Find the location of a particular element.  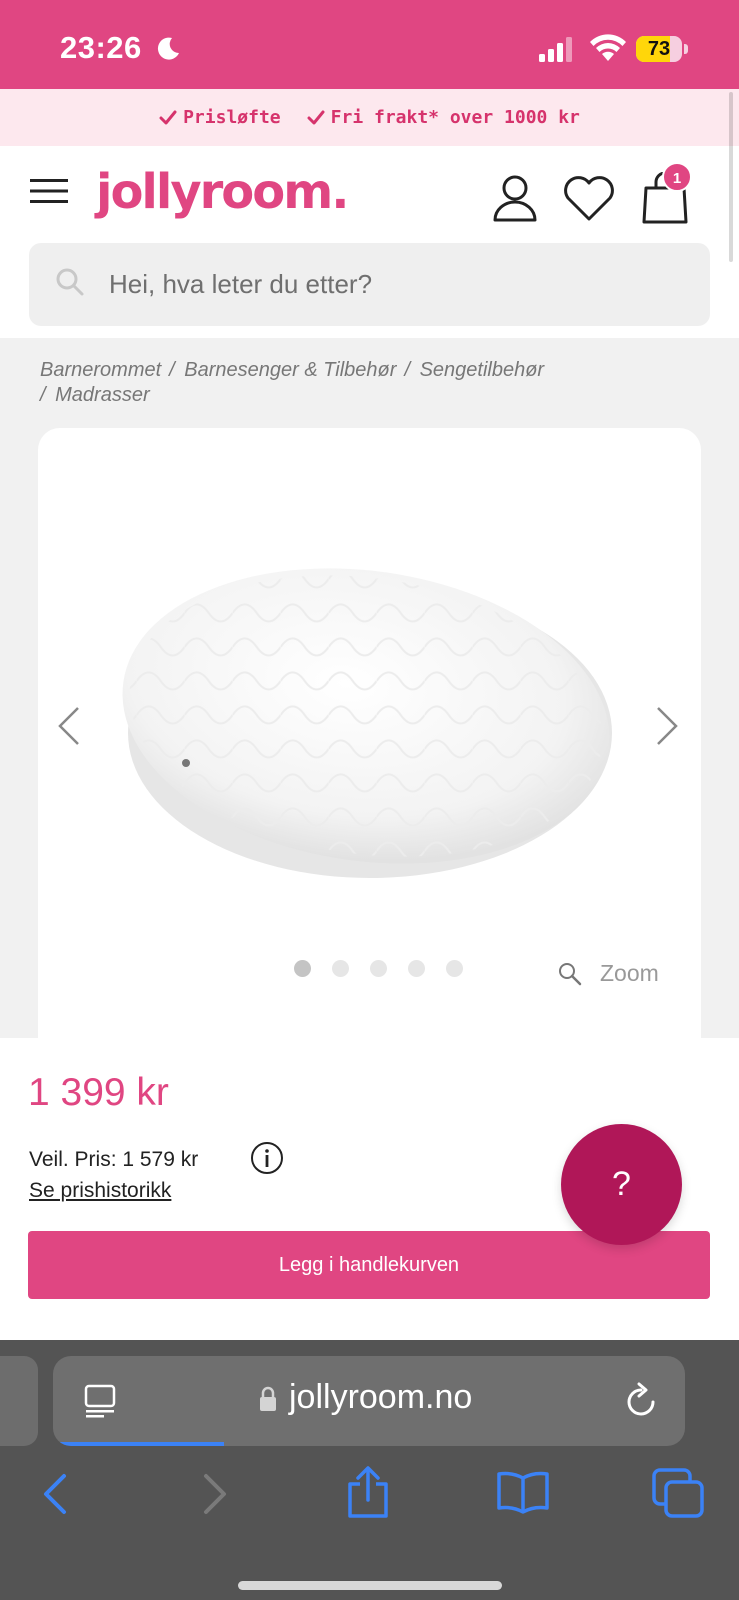

share-icon is located at coordinates (368, 1492).